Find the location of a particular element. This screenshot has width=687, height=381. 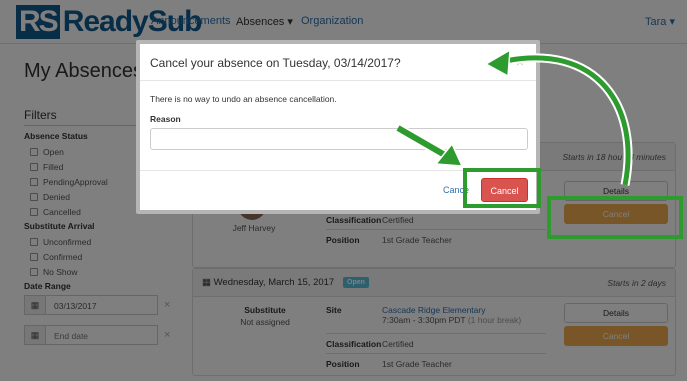

annotation-arrows is located at coordinates (514, 117).